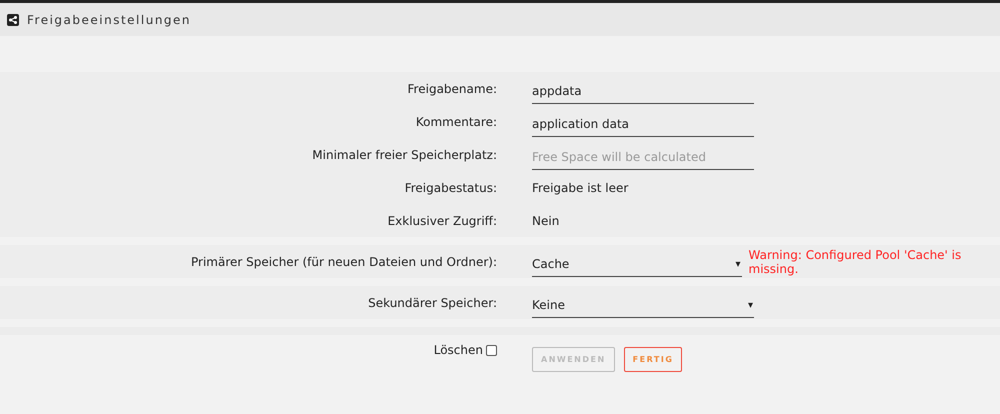 The height and width of the screenshot is (414, 1000). Describe the element at coordinates (343, 261) in the screenshot. I see `field-label: Primärer Speicher (für neuen Dateien und Ordner):` at that location.